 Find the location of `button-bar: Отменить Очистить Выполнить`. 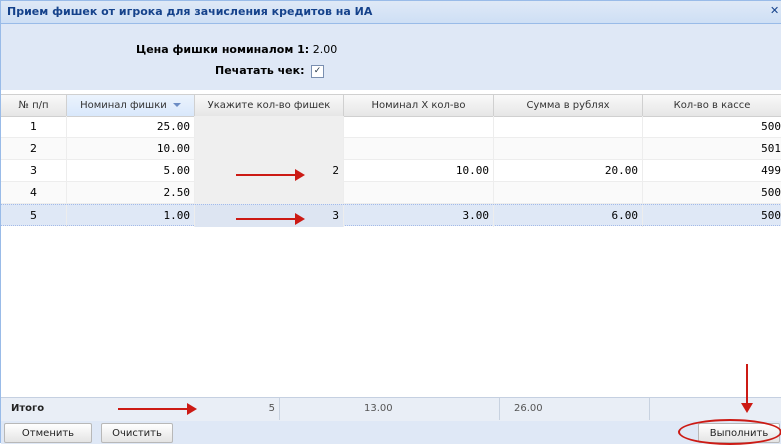

button-bar: Отменить Очистить Выполнить is located at coordinates (391, 432).